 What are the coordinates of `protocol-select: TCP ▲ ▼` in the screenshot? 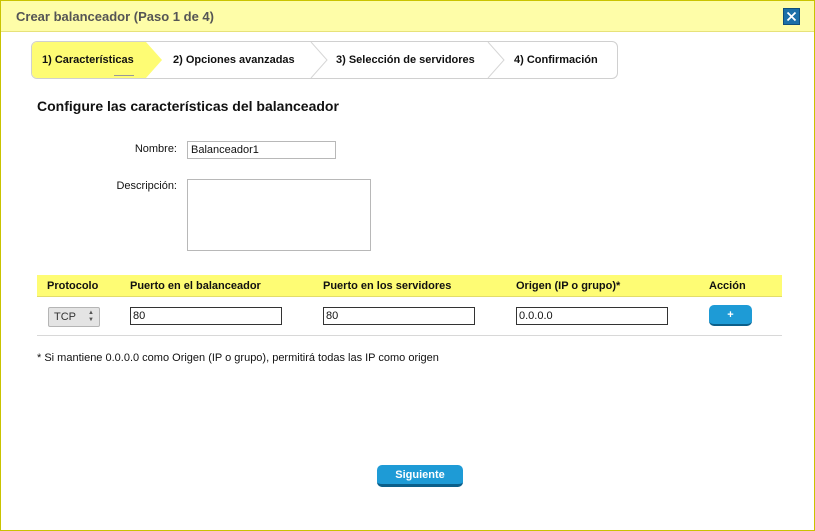 It's located at (74, 317).